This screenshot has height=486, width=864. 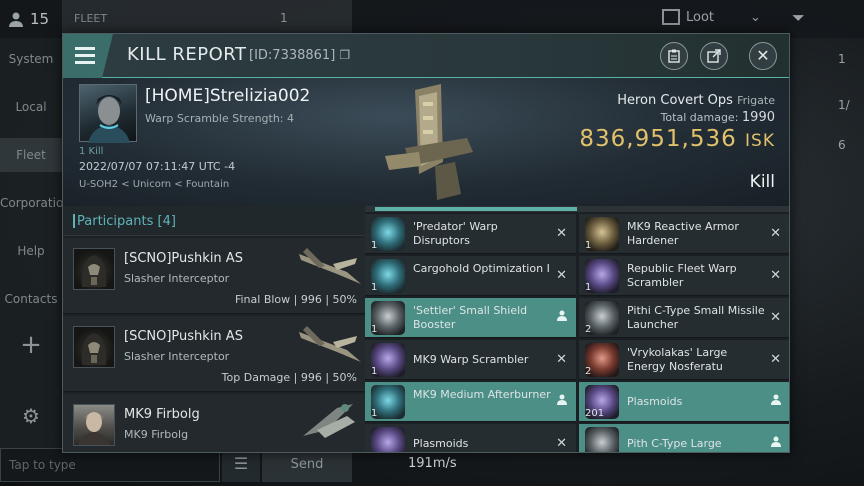 What do you see at coordinates (214, 221) in the screenshot?
I see `participants-header: Participants [4]` at bounding box center [214, 221].